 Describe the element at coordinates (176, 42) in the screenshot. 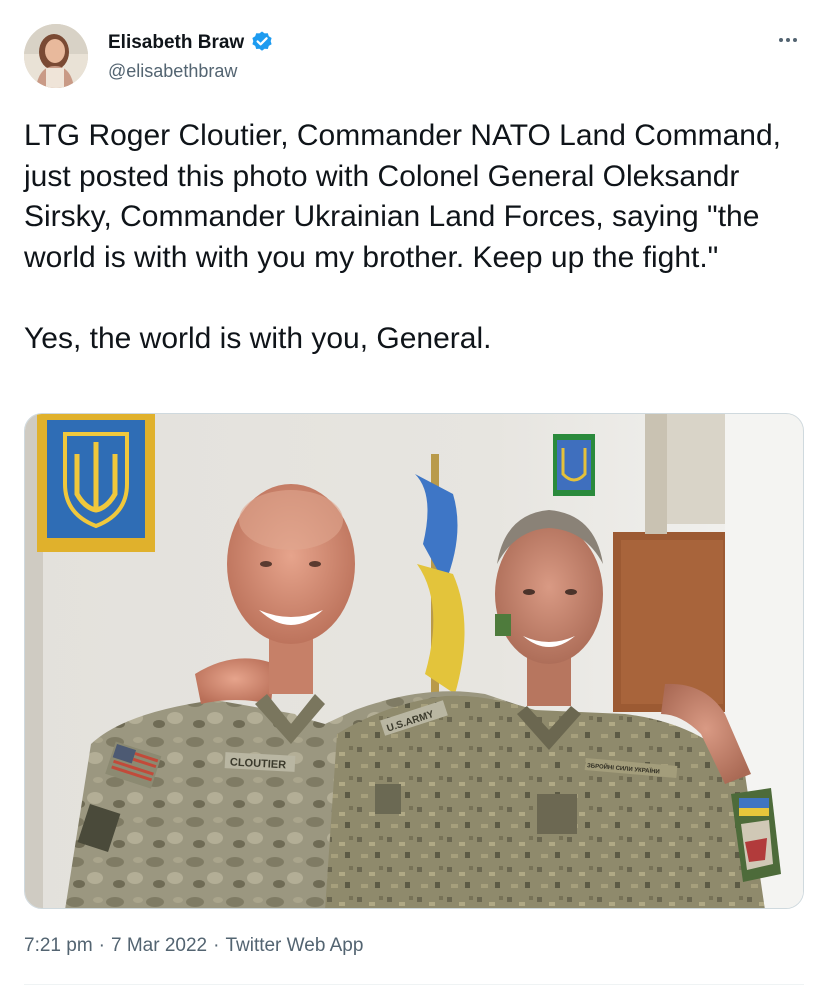

I see `author-display-name: Elisabeth Braw` at that location.